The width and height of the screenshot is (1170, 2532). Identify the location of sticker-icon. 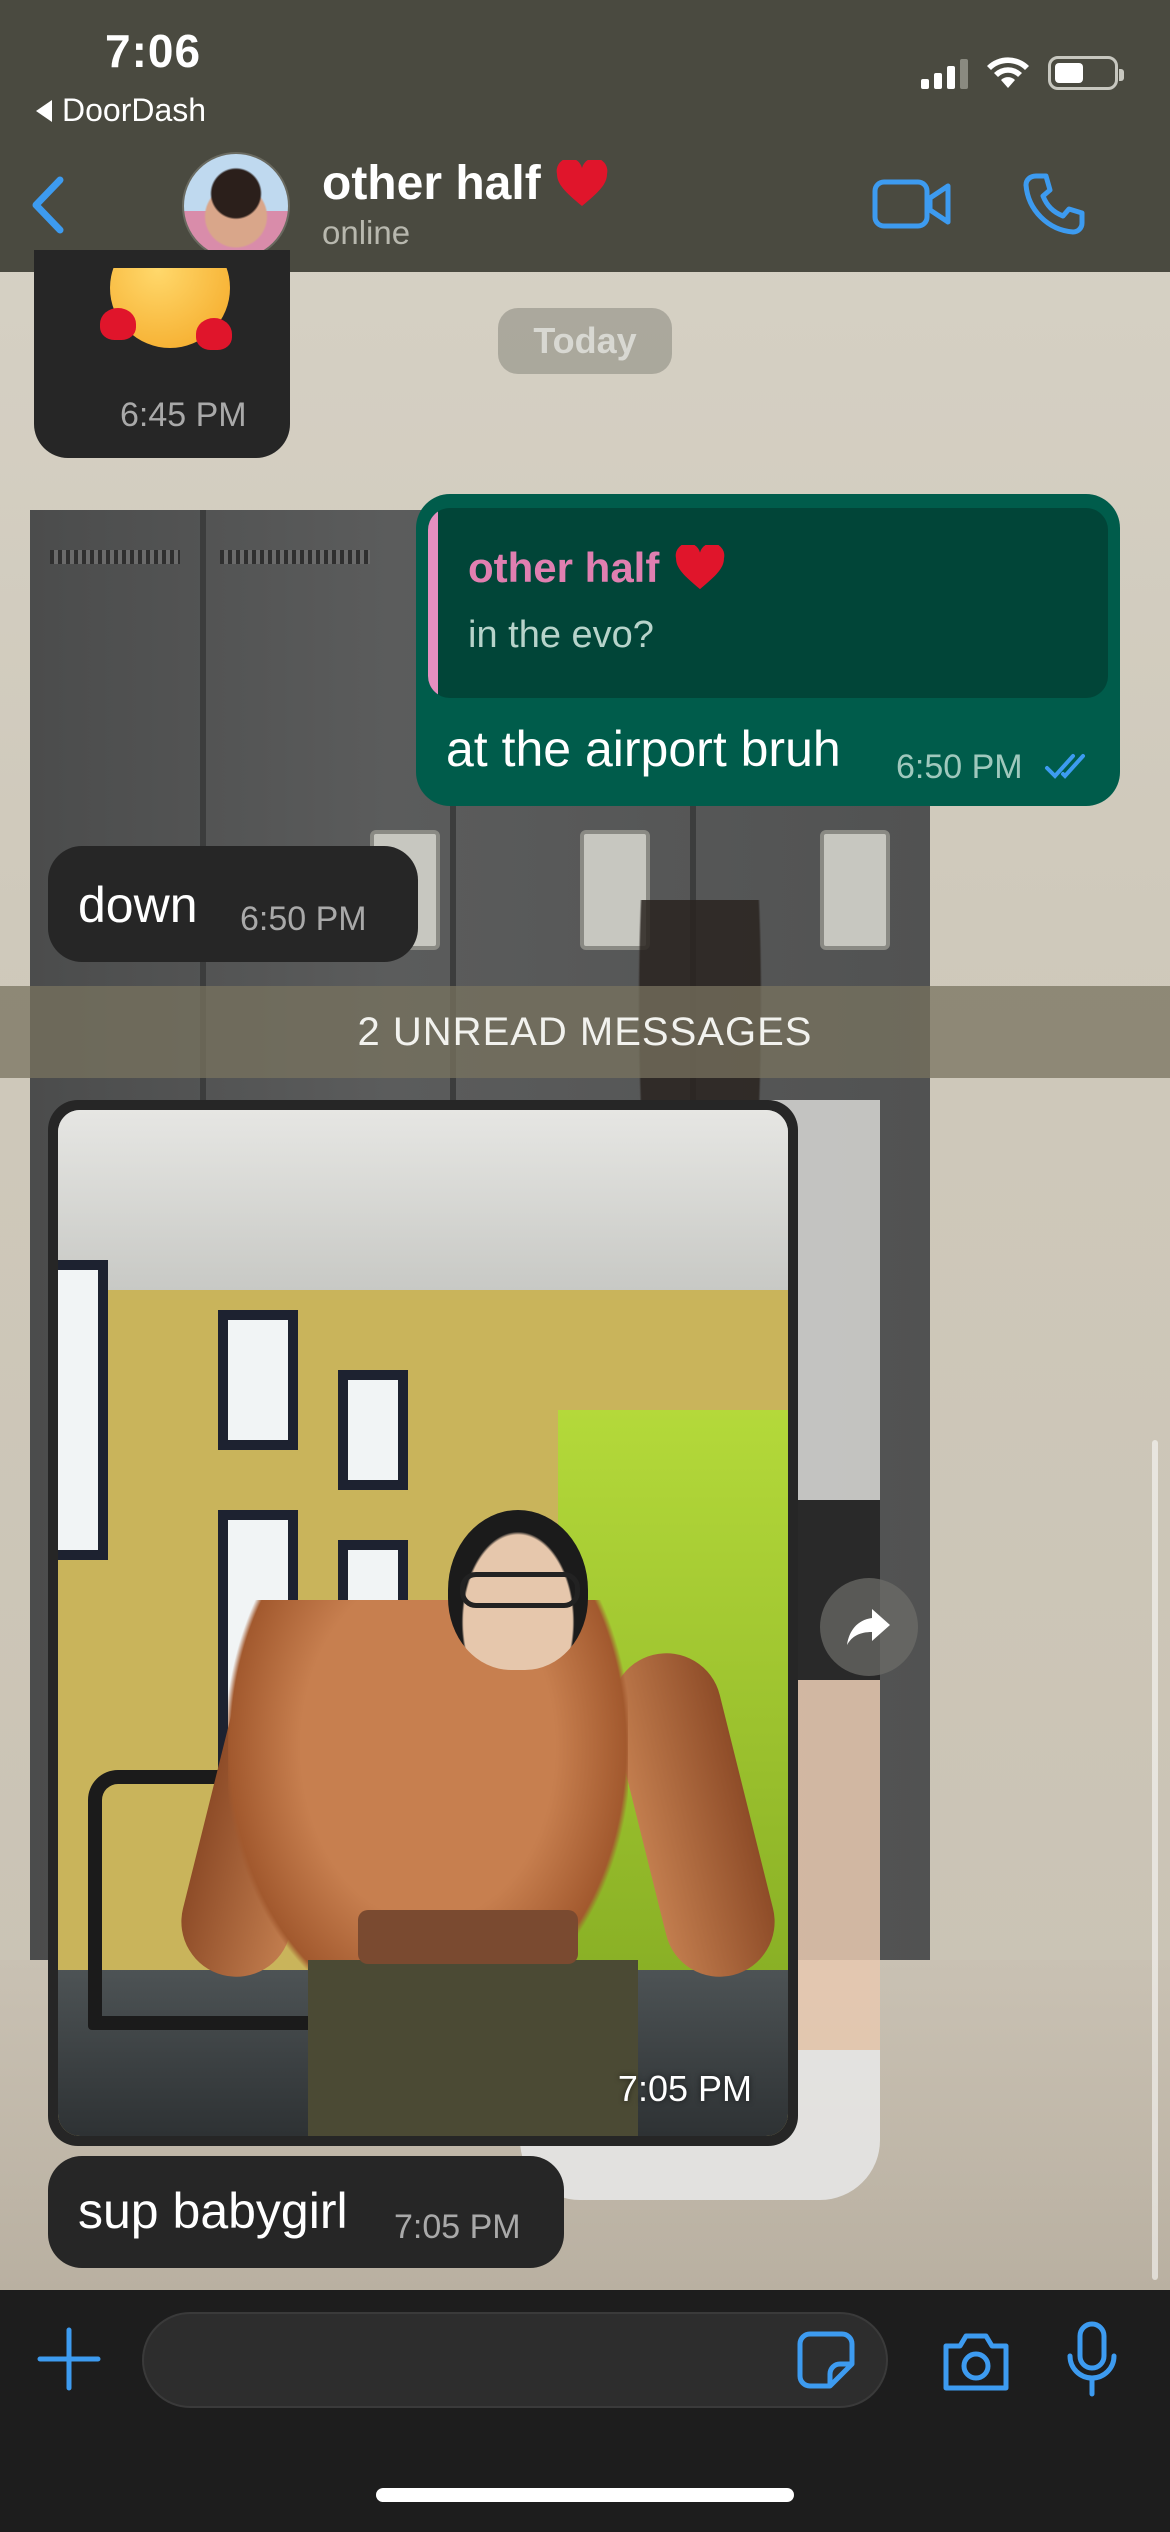
(826, 2360).